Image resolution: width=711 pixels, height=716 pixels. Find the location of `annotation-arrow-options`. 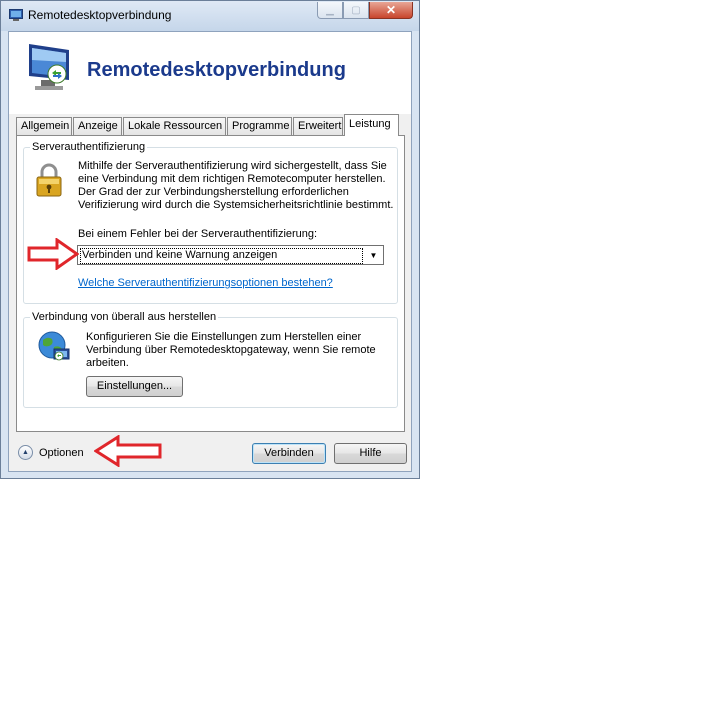

annotation-arrow-options is located at coordinates (128, 451).